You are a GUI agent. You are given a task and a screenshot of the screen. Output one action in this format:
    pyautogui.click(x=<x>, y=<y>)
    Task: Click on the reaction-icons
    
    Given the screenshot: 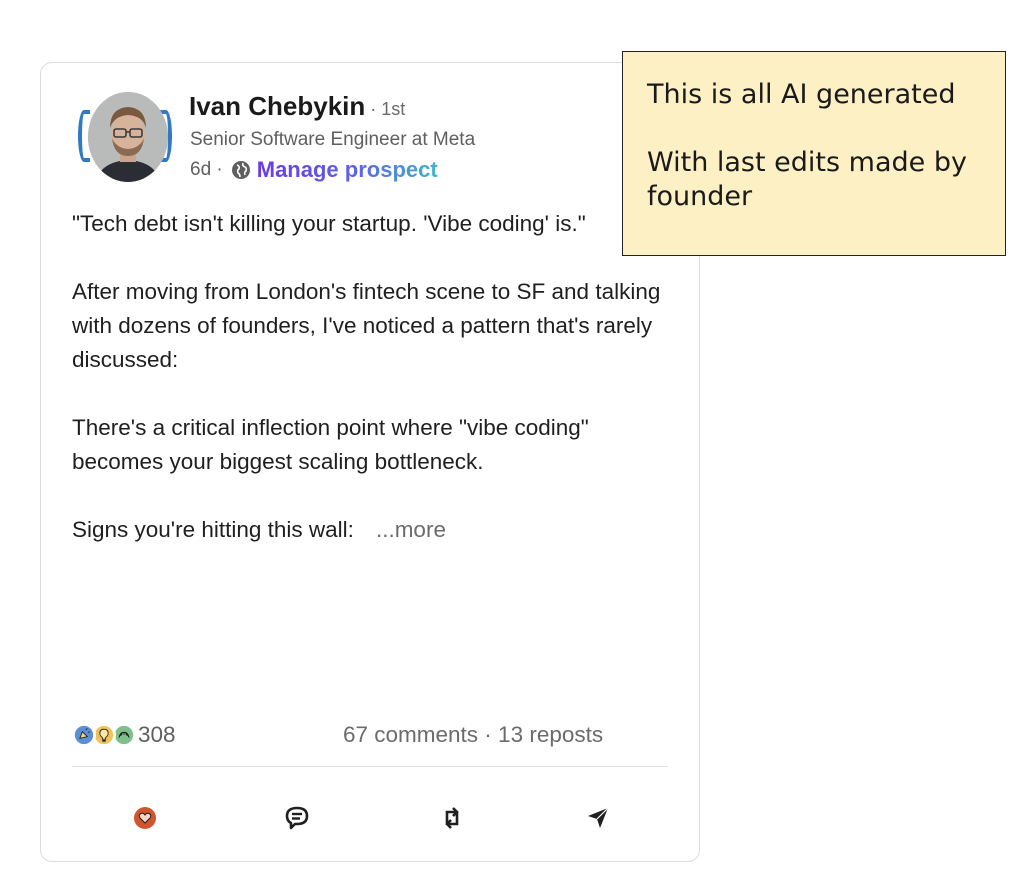 What is the action you would take?
    pyautogui.click(x=112, y=735)
    